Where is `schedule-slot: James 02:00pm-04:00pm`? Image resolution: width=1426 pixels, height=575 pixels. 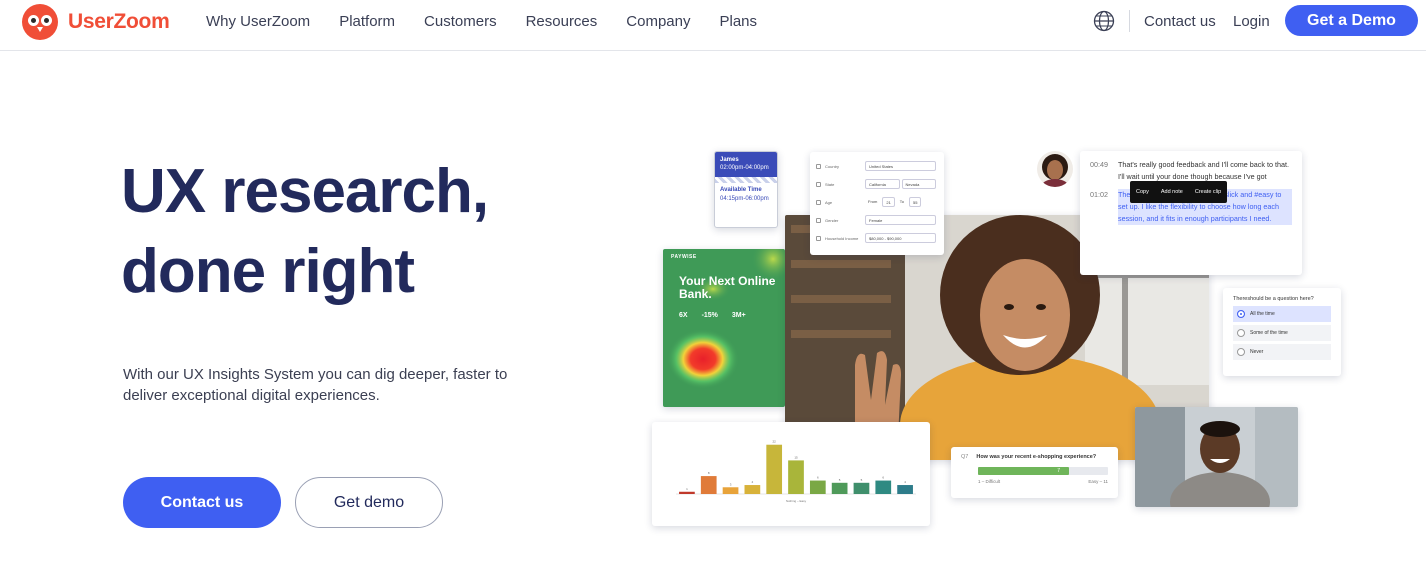 schedule-slot: James 02:00pm-04:00pm is located at coordinates (746, 164).